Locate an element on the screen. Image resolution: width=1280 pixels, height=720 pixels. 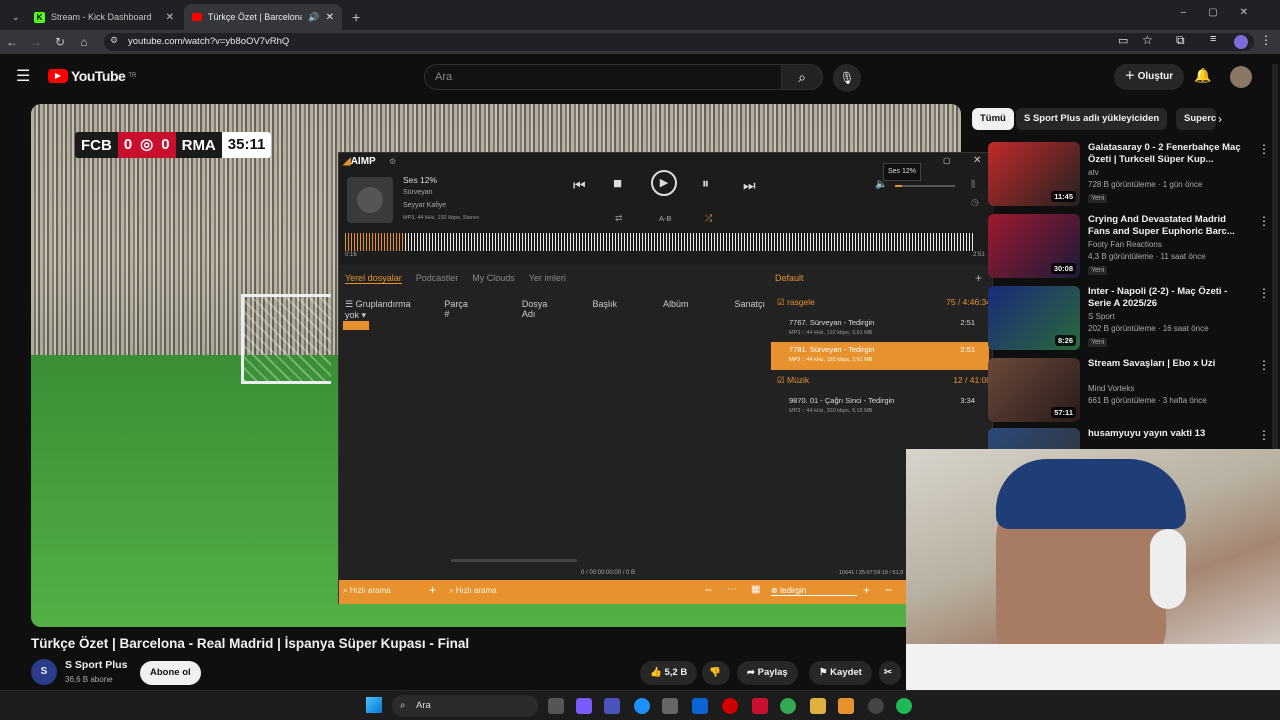
windows-start-icon is located at coordinates (374, 705).